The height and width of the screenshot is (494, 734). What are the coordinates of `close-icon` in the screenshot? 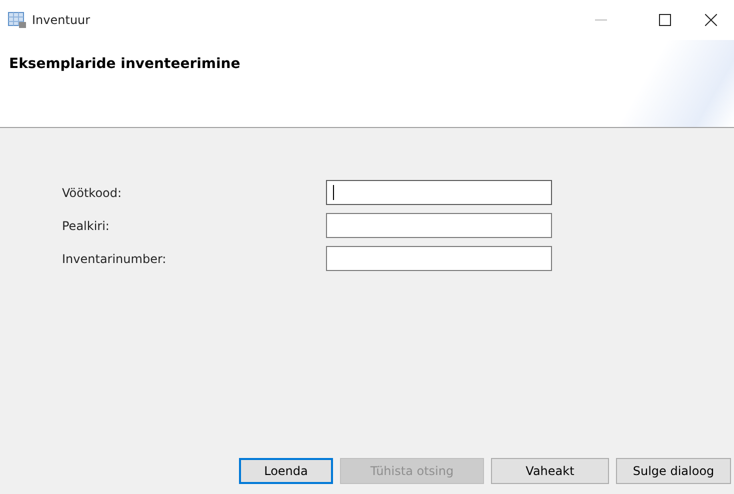 It's located at (711, 20).